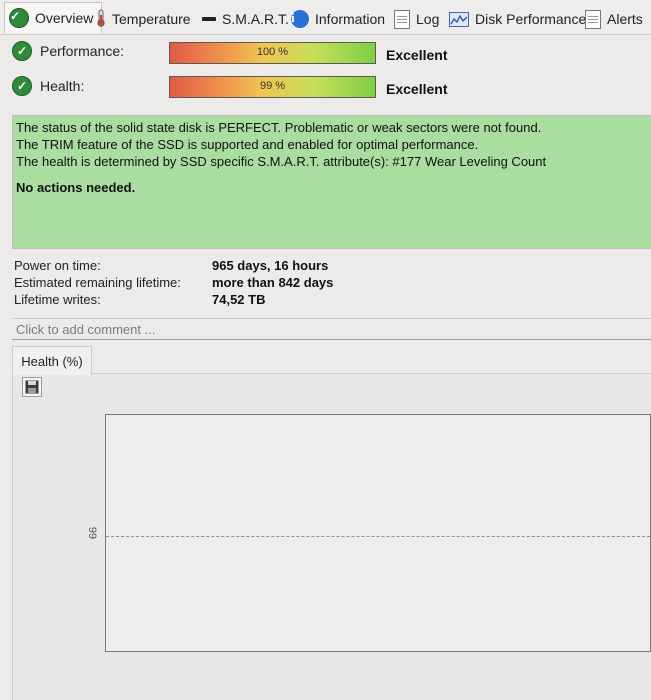  I want to click on performance-bar: 100 %, so click(272, 53).